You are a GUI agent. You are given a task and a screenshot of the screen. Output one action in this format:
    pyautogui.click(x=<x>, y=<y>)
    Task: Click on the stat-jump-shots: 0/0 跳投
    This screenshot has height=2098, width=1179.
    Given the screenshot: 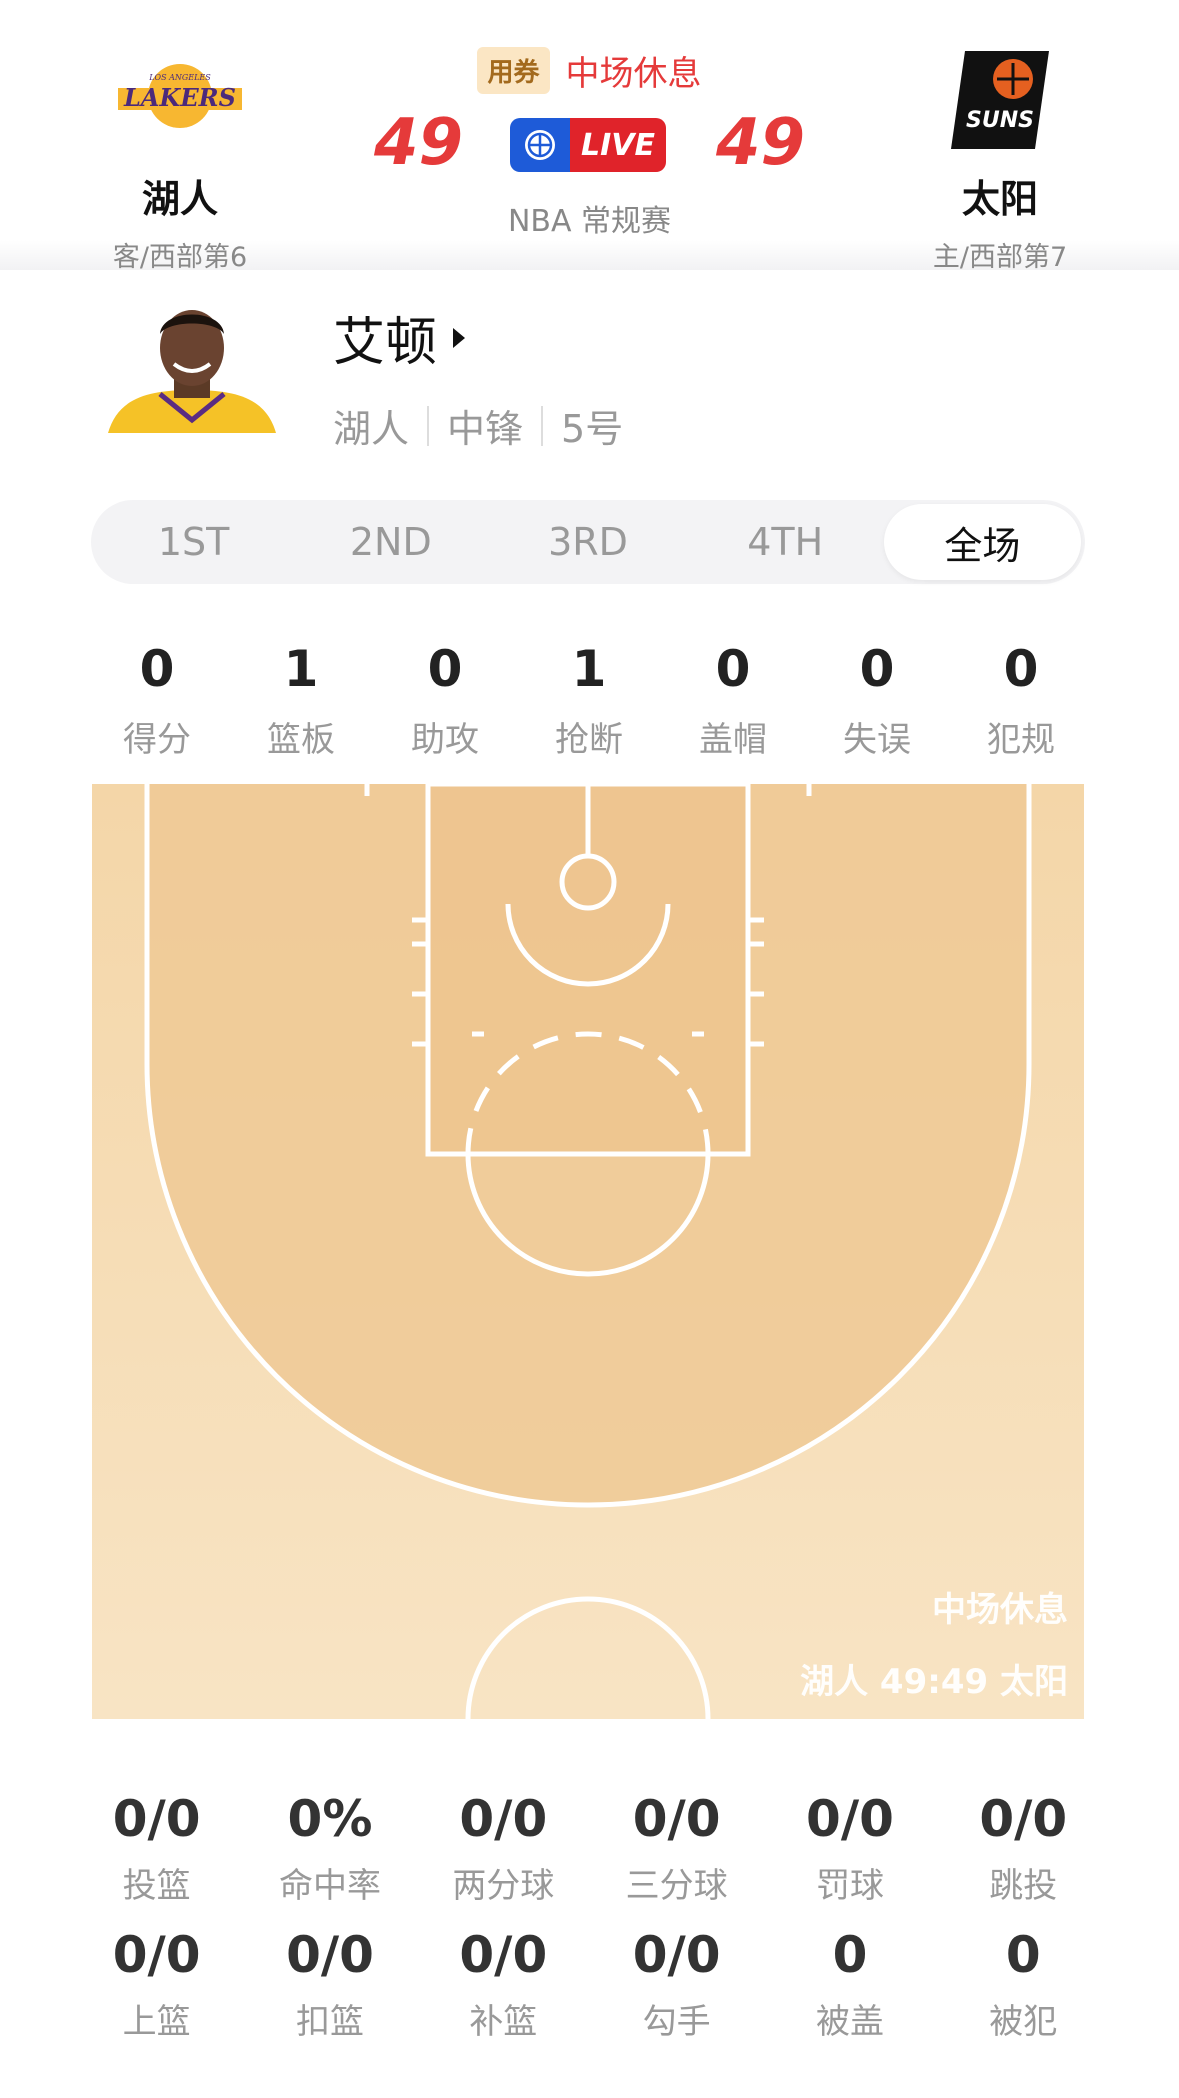 What is the action you would take?
    pyautogui.click(x=1023, y=1848)
    